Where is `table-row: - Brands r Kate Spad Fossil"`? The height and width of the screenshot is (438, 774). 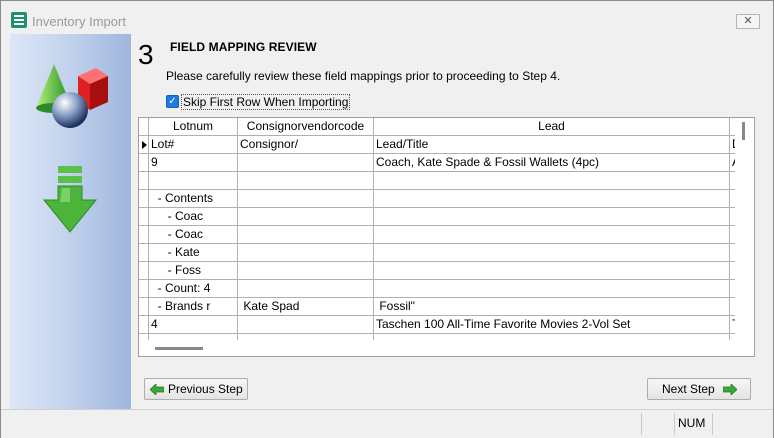 table-row: - Brands r Kate Spad Fossil" is located at coordinates (437, 307).